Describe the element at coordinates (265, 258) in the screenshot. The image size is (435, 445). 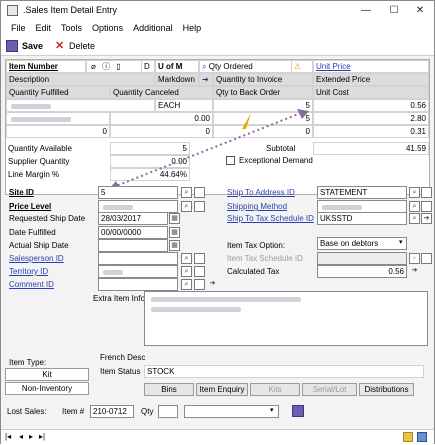
I see `item-tax-schedule-label: Item Tax Schedule ID` at that location.